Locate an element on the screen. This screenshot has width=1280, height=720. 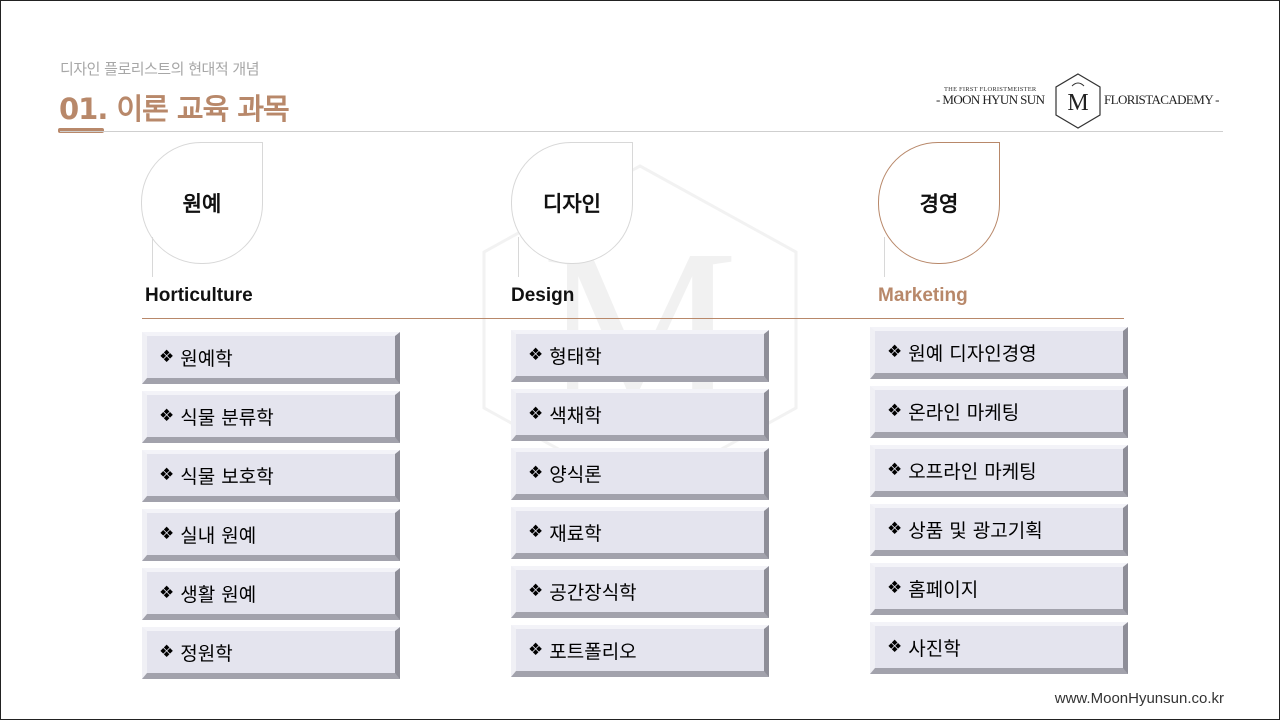
list-item: ❖ 정원학 is located at coordinates (271, 653).